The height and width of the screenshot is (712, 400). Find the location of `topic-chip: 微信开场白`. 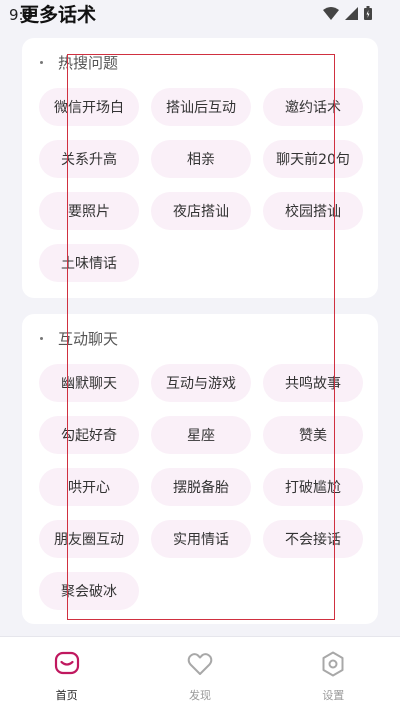

topic-chip: 微信开场白 is located at coordinates (89, 107).